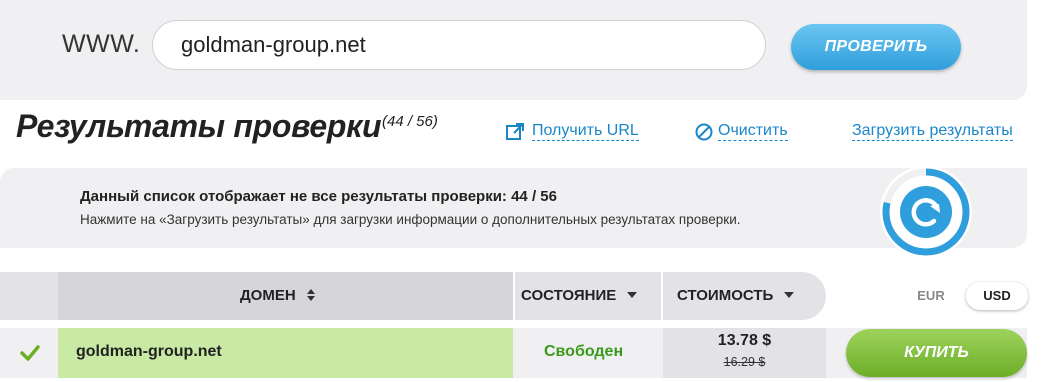 Image resolution: width=1042 pixels, height=382 pixels. I want to click on clear-circle-icon, so click(704, 132).